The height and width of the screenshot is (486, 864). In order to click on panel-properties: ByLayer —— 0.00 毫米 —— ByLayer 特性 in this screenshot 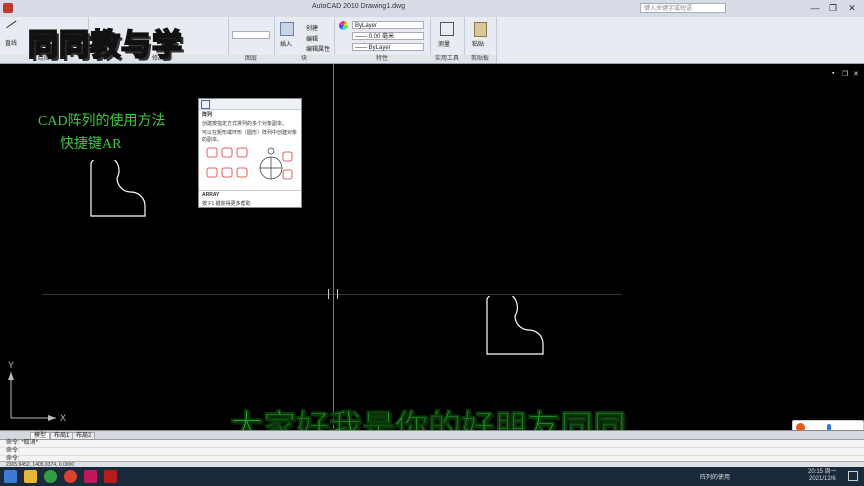, I will do `click(382, 40)`.